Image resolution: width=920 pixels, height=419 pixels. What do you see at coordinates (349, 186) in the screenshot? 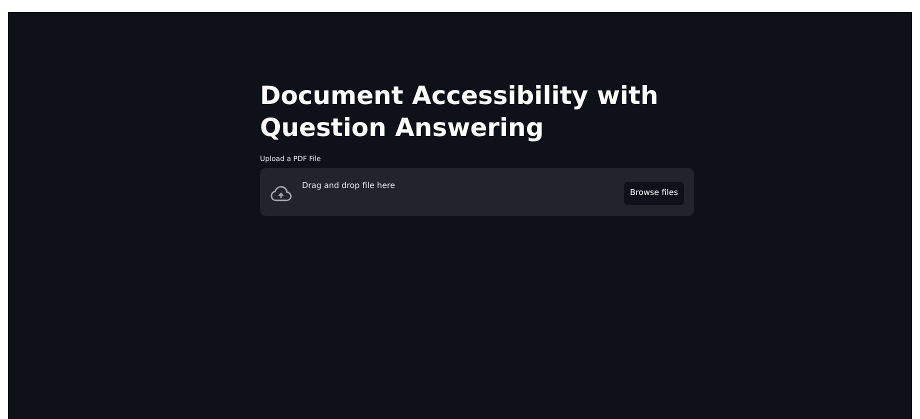
I see `drop-instruction: Drag and drop file here` at bounding box center [349, 186].